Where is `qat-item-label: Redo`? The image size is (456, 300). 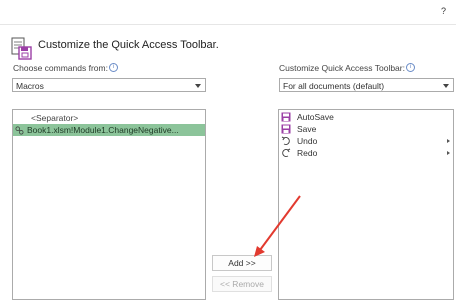
qat-item-label: Redo is located at coordinates (307, 153).